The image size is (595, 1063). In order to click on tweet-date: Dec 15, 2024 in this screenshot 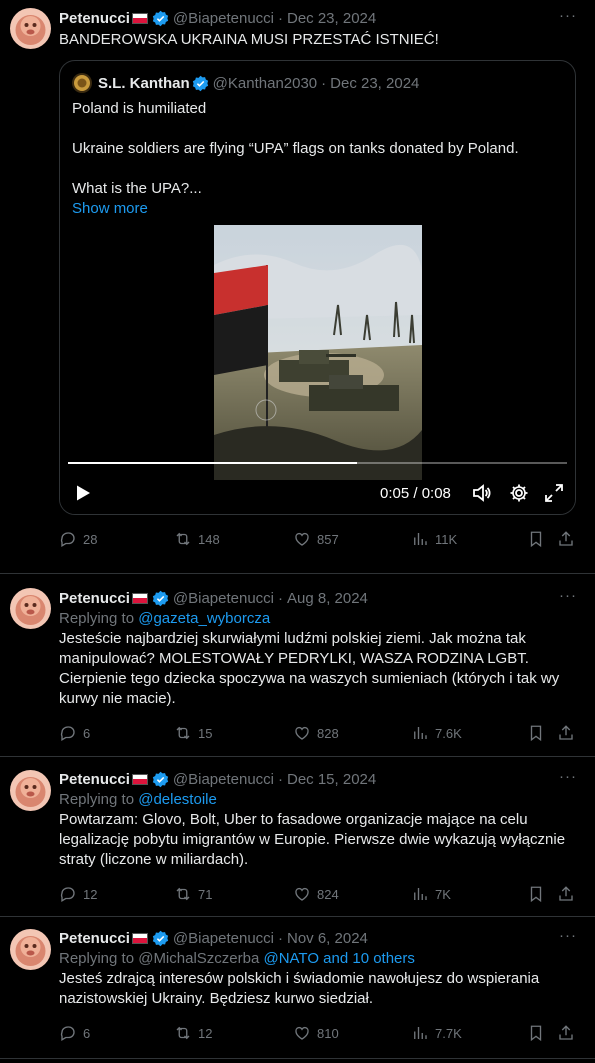, I will do `click(331, 779)`.